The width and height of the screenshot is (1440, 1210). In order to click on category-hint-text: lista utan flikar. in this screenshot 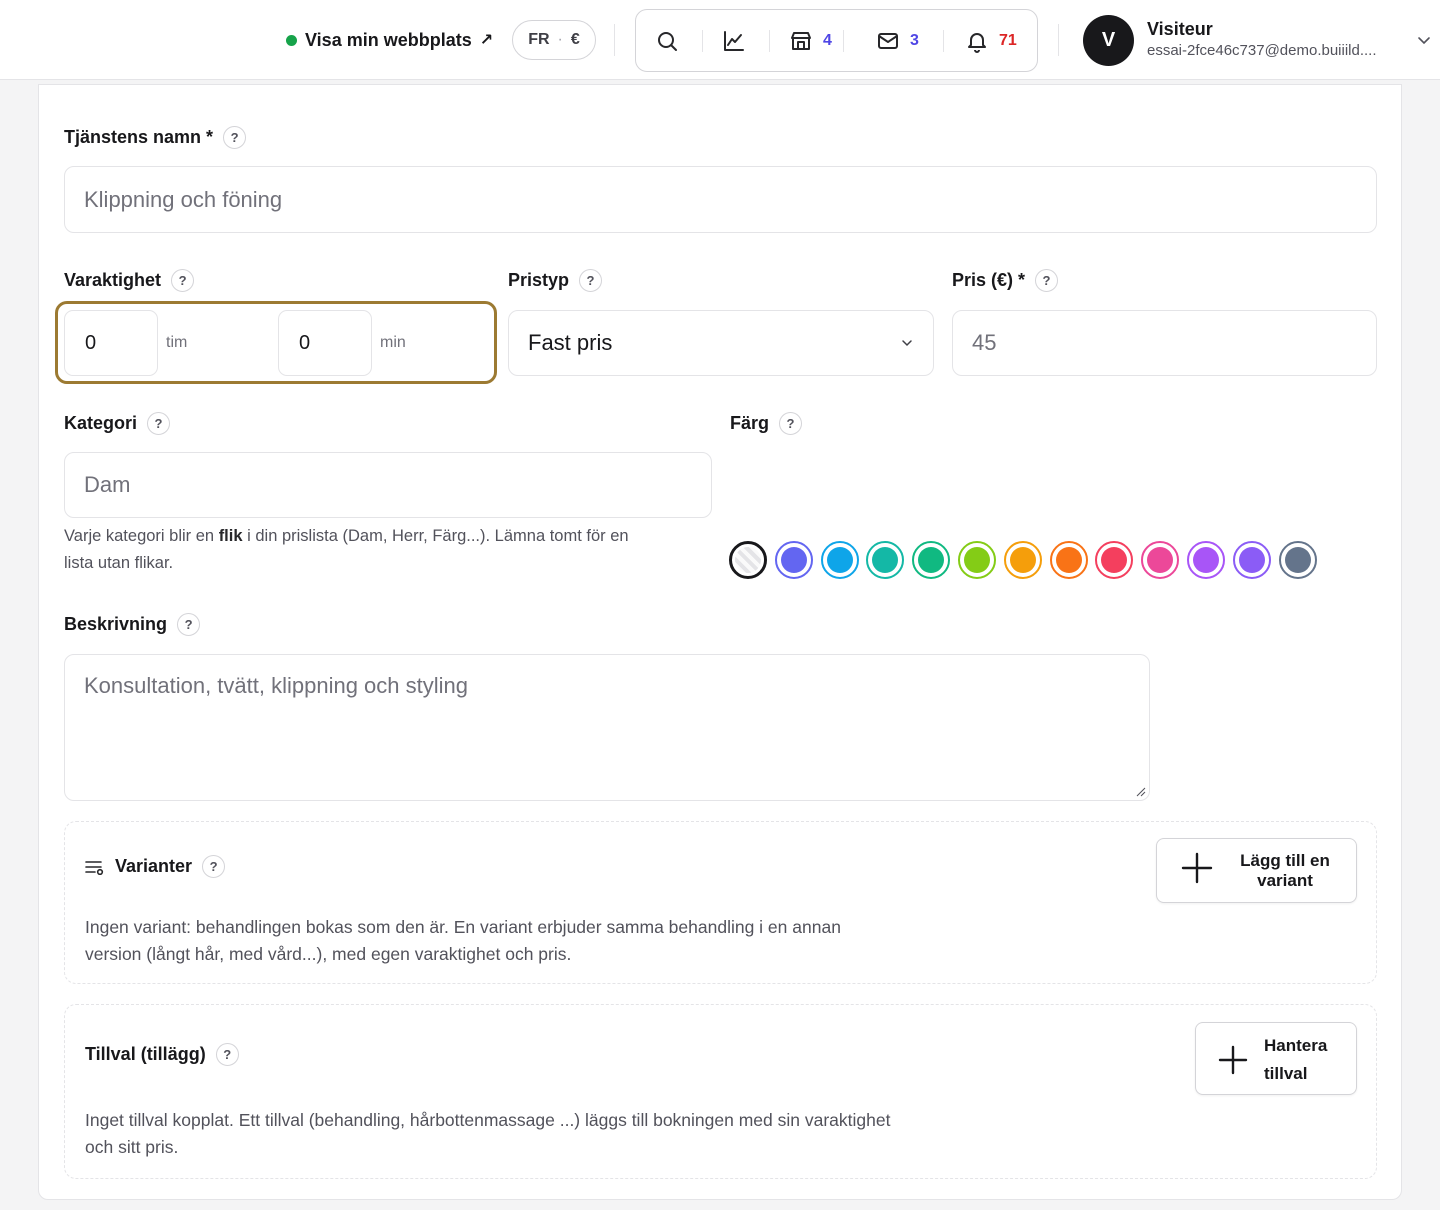, I will do `click(119, 563)`.